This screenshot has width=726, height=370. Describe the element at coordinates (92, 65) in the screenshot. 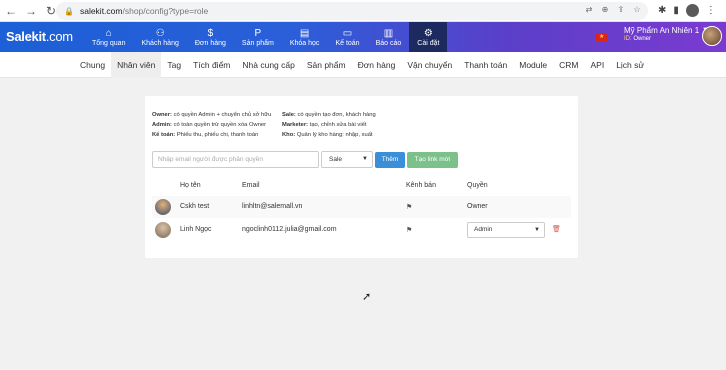

I see `tab-0: Chung` at that location.